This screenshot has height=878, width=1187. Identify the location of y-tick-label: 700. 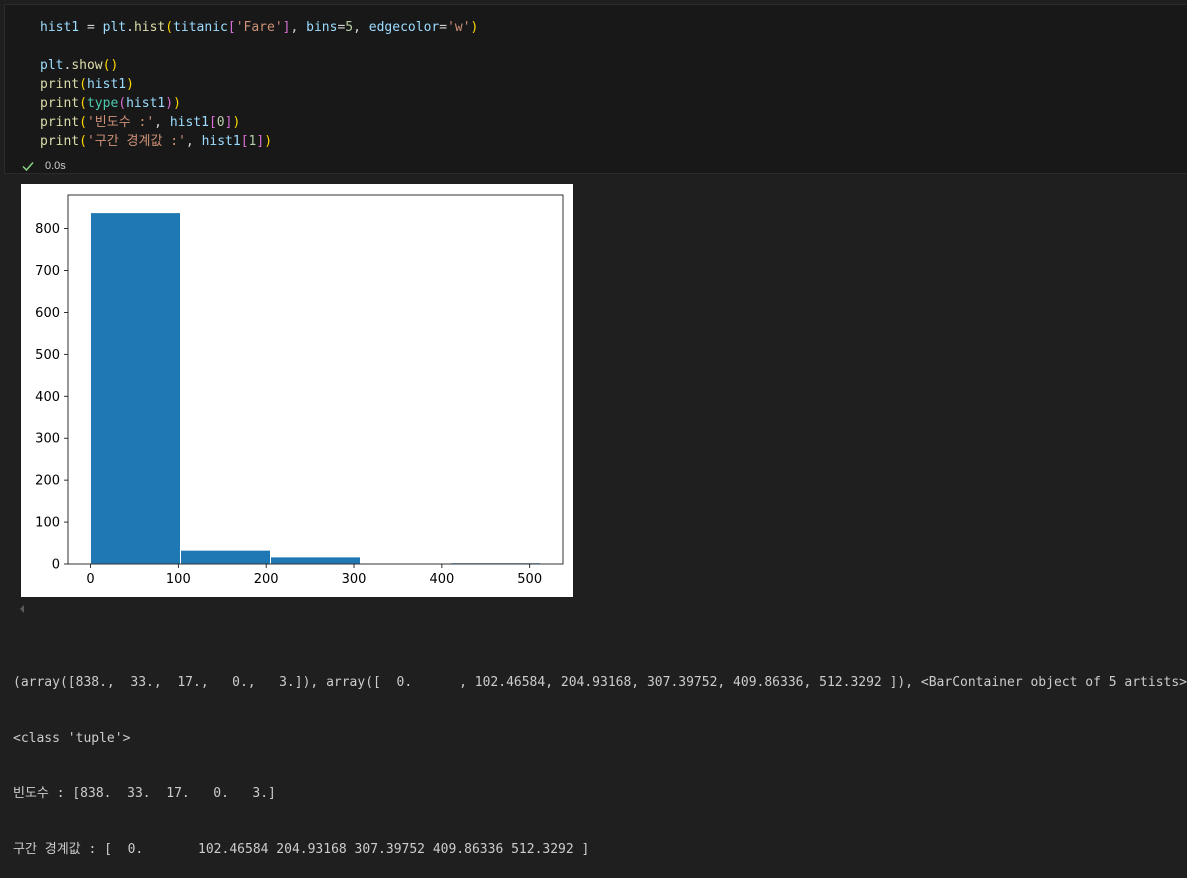
(47, 271).